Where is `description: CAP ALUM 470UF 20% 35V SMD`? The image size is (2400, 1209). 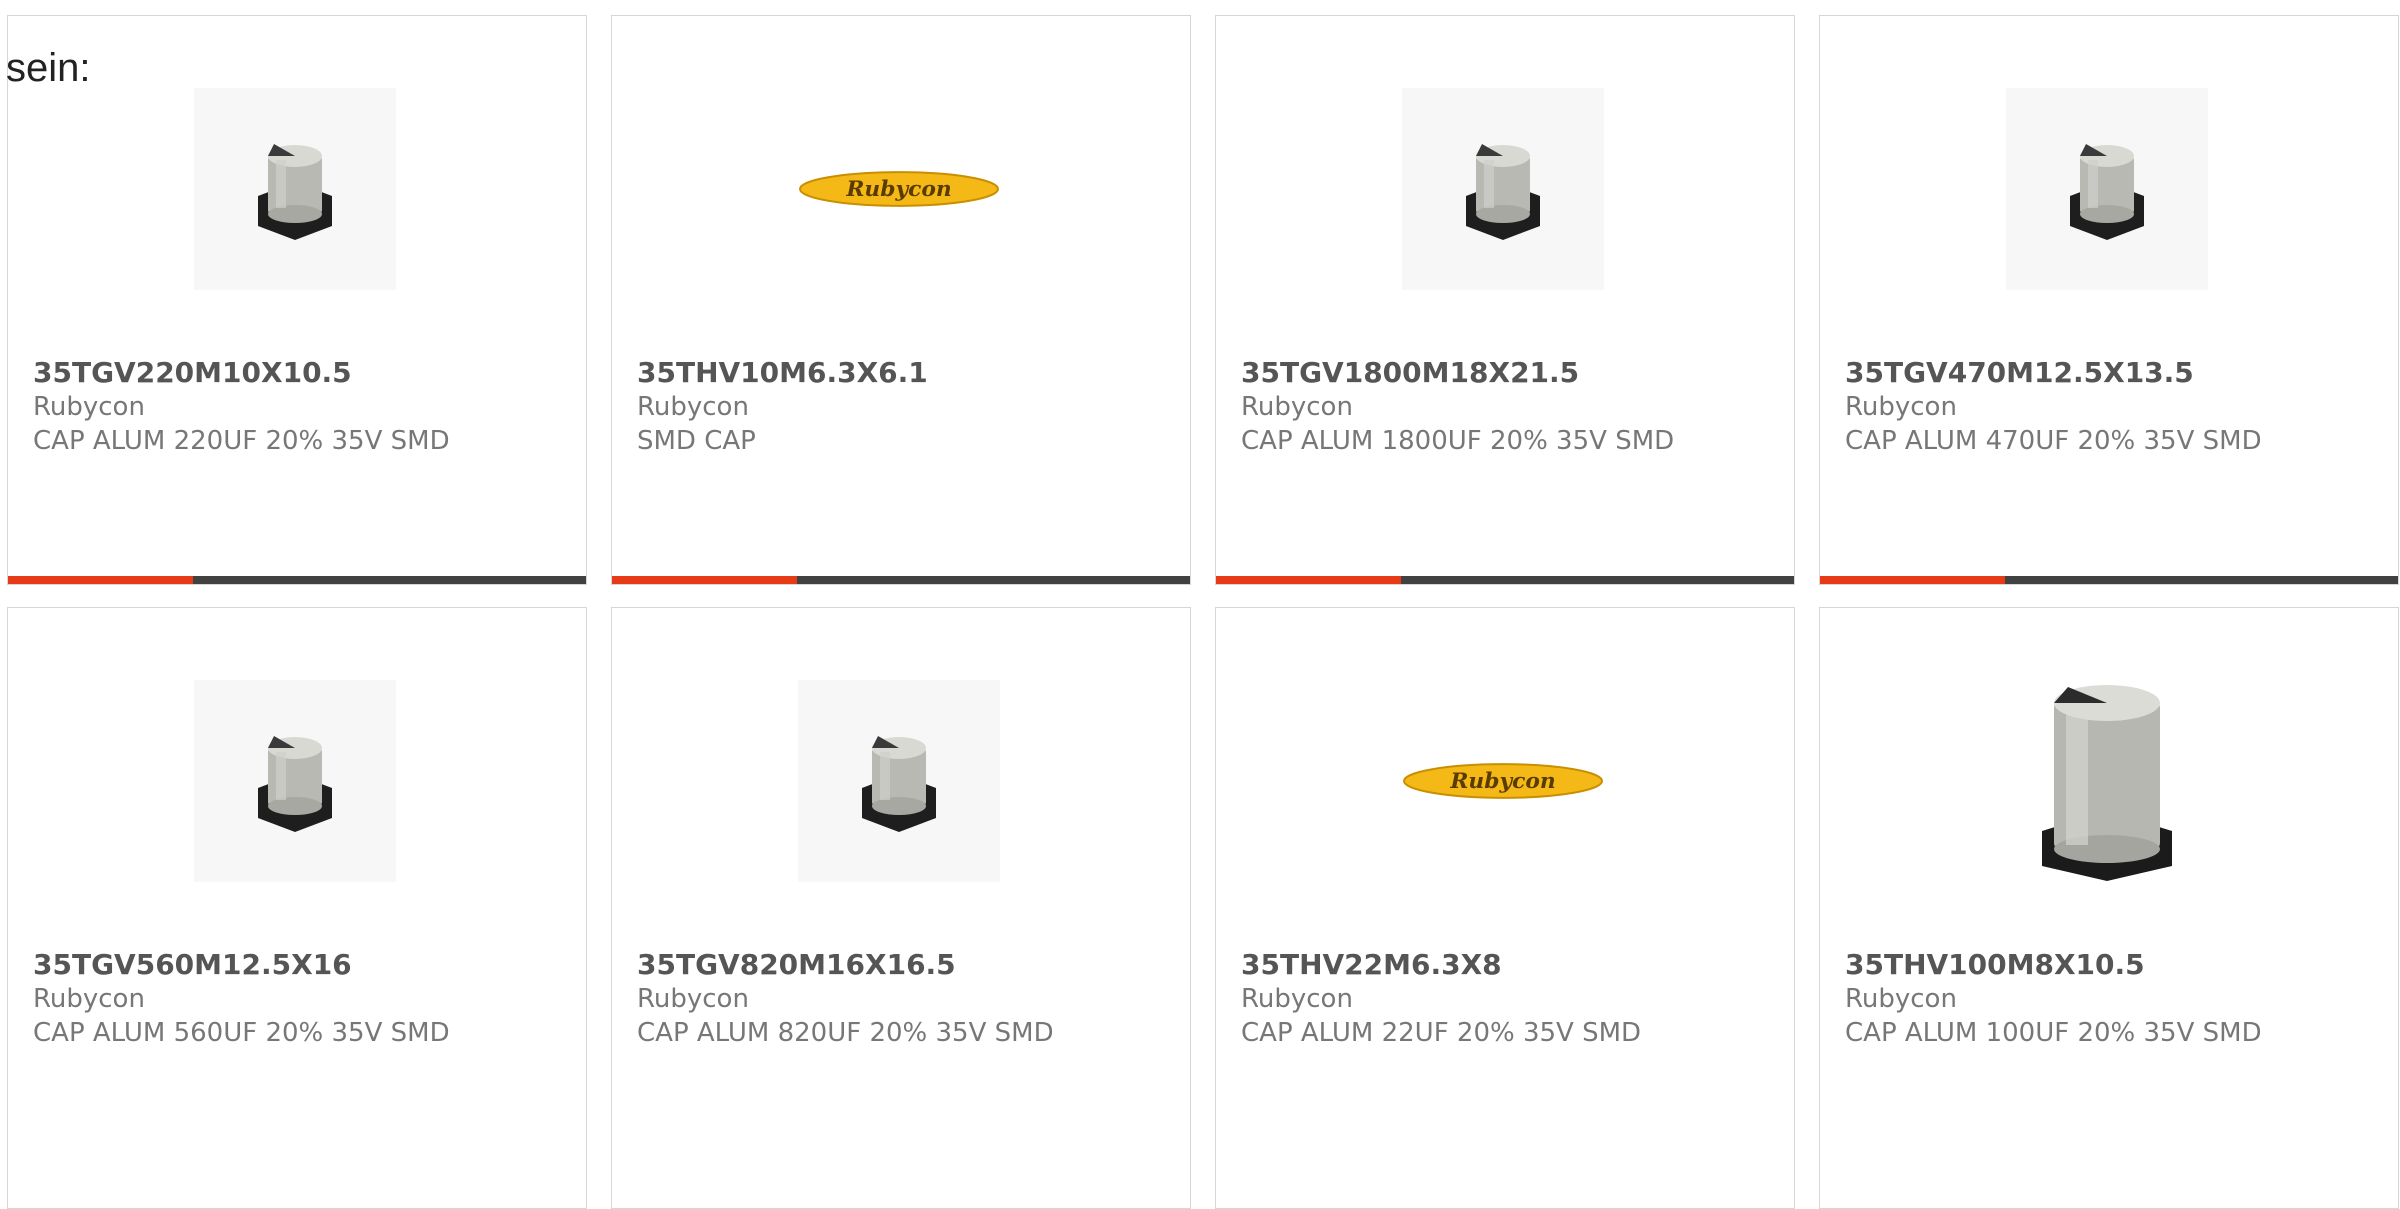 description: CAP ALUM 470UF 20% 35V SMD is located at coordinates (2053, 441).